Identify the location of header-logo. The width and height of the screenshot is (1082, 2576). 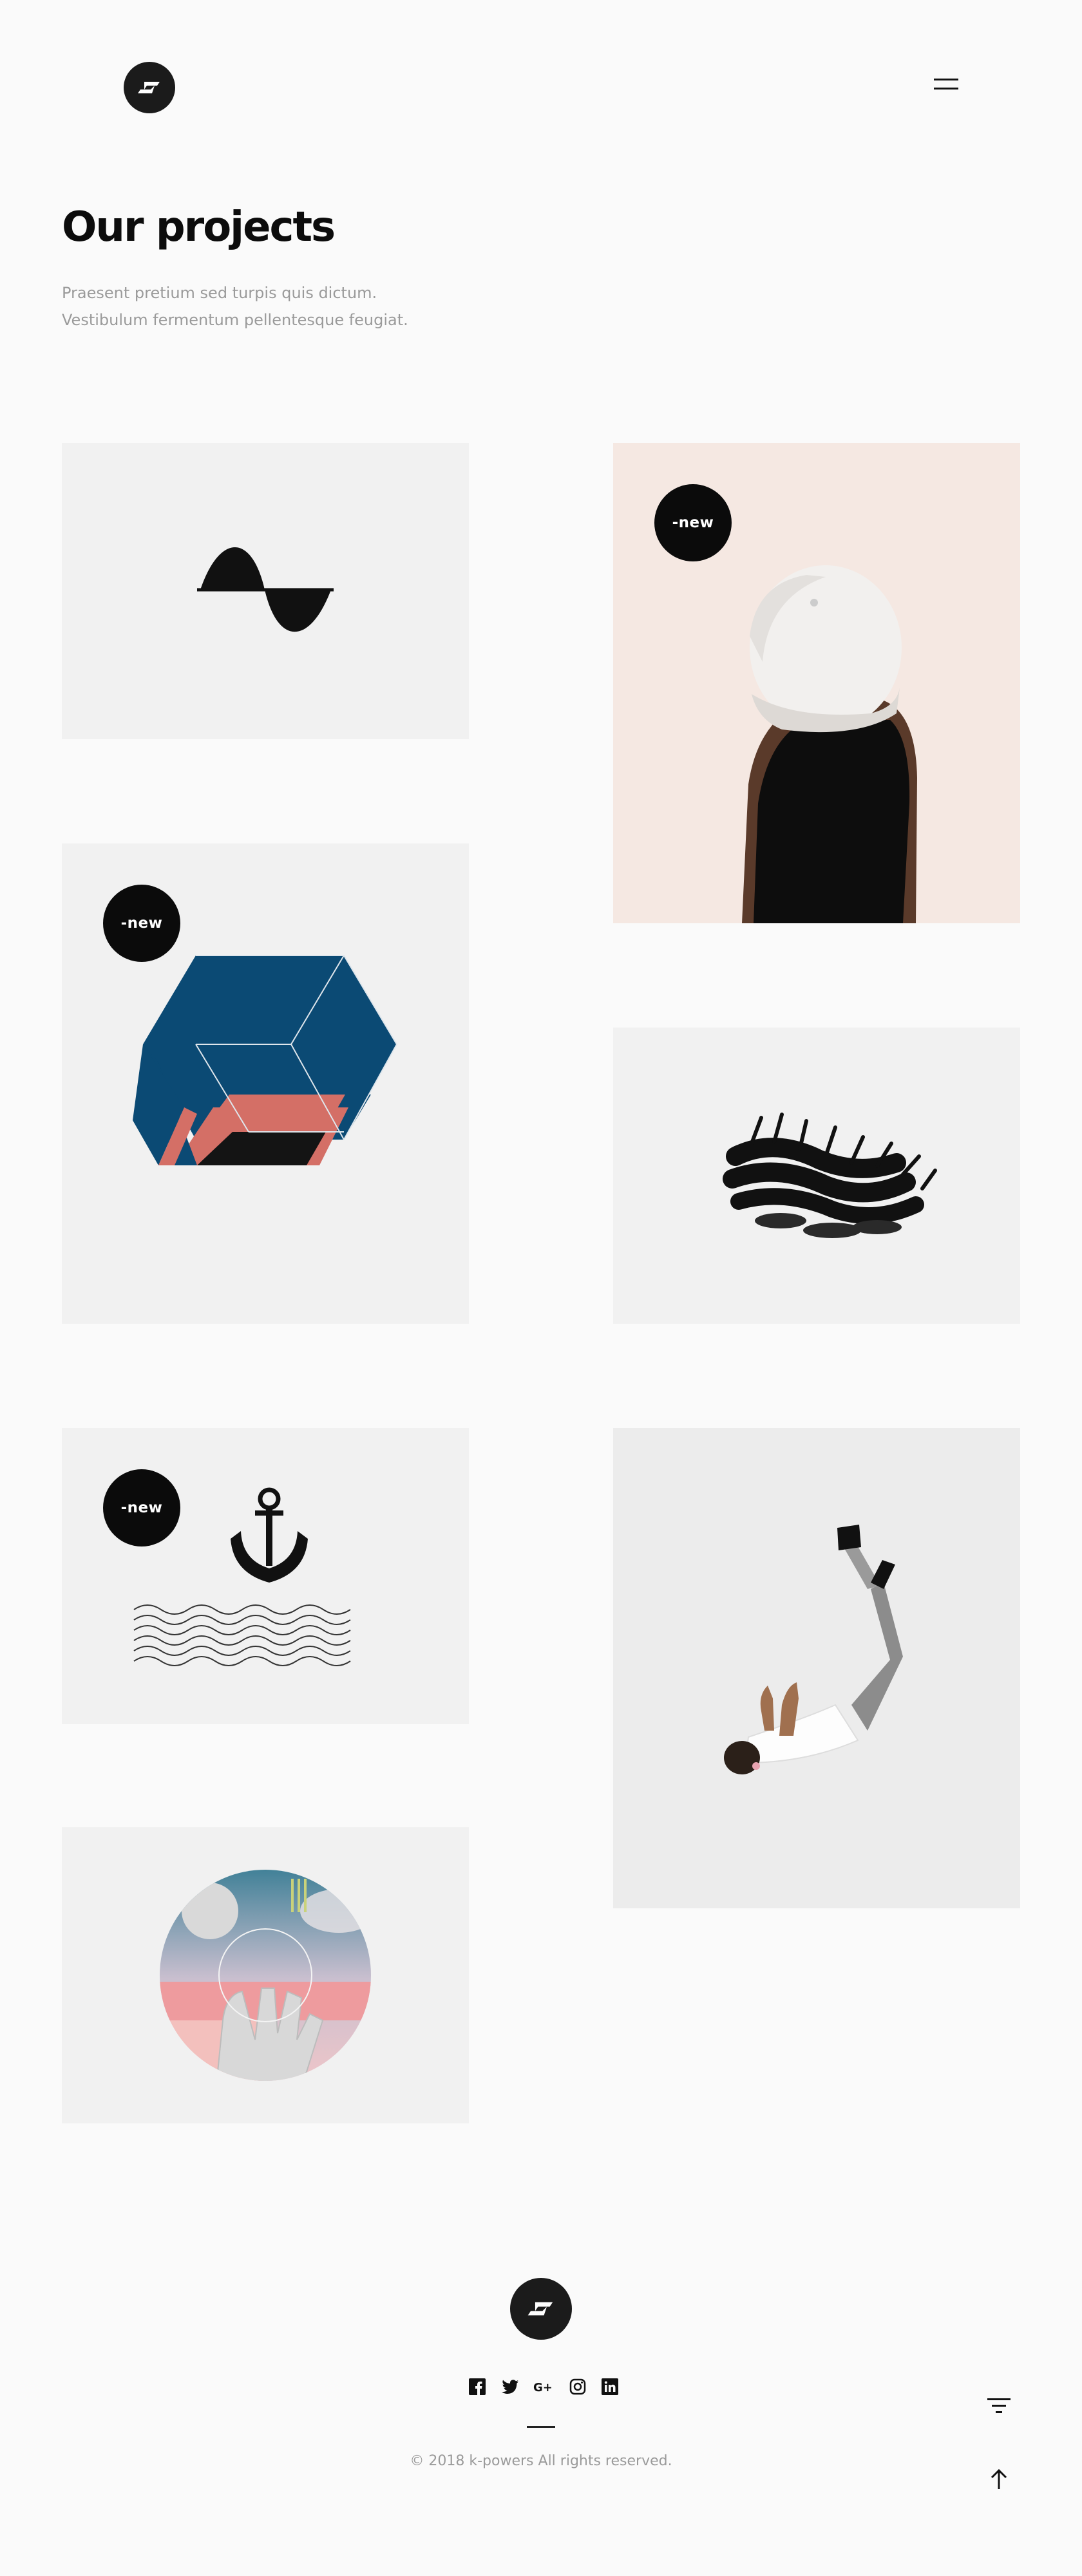
(149, 87).